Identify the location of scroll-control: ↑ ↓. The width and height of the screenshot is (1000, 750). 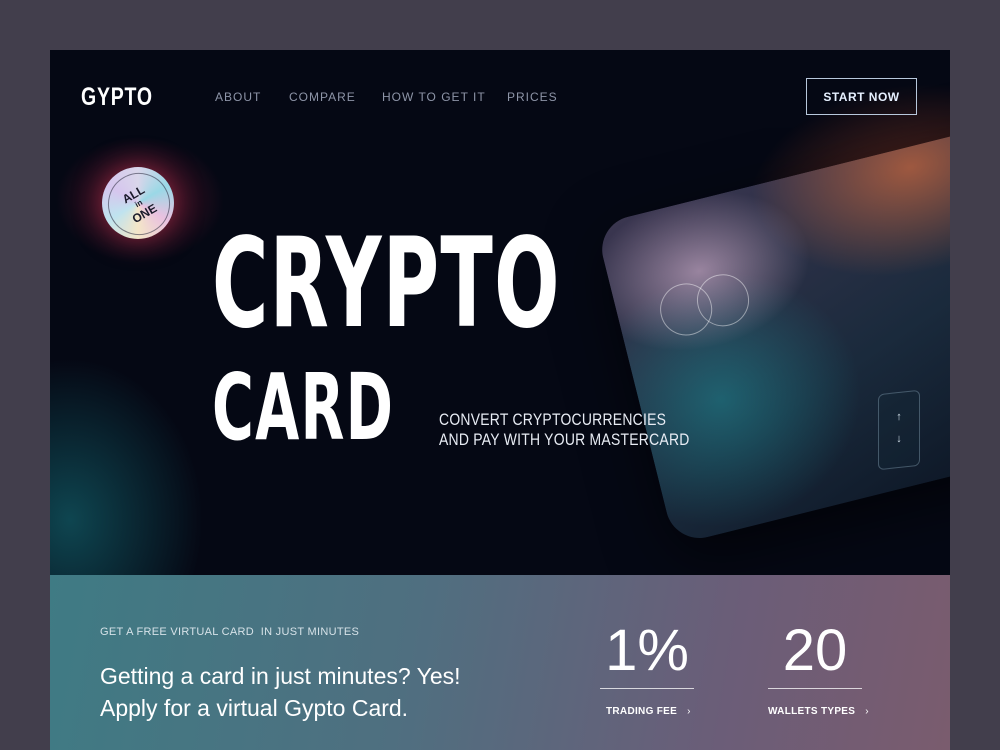
(899, 430).